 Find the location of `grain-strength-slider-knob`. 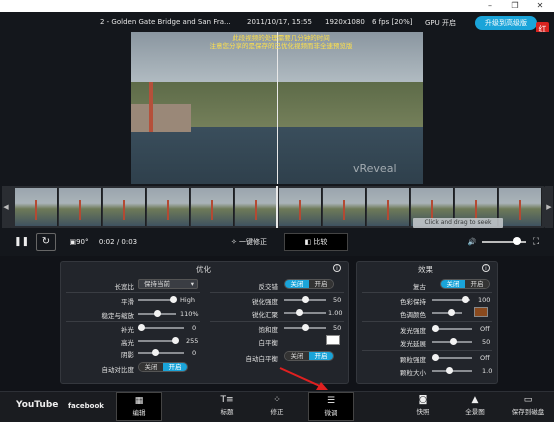

grain-strength-slider-knob is located at coordinates (435, 357).